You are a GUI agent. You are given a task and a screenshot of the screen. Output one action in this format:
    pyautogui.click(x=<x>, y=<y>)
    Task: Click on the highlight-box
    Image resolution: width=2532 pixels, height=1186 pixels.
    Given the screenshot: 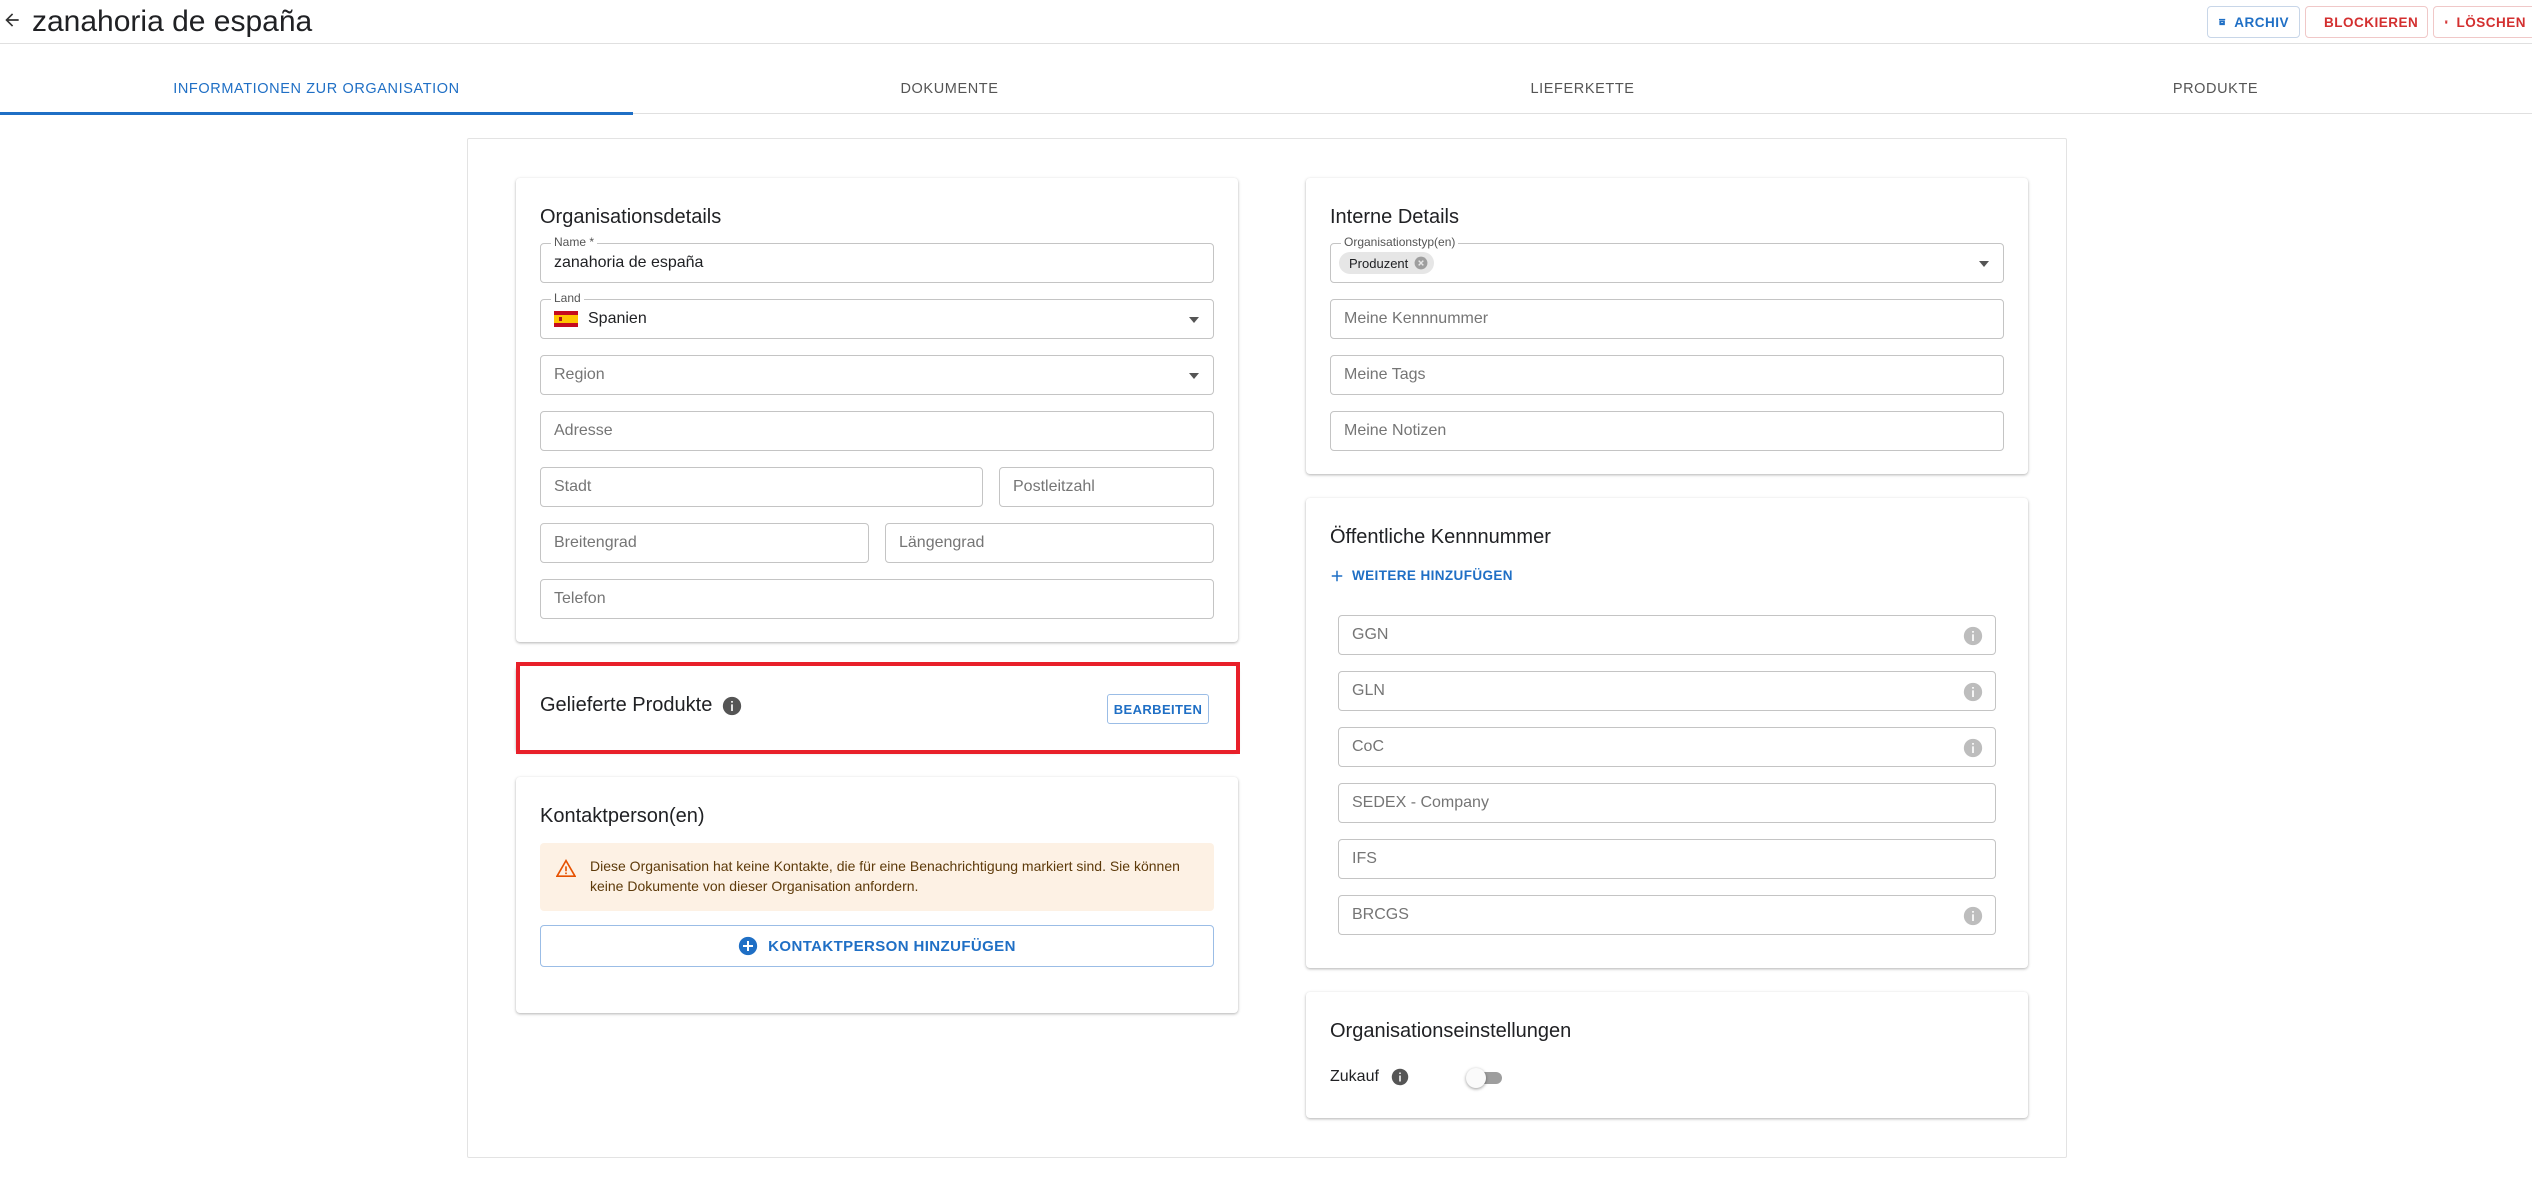 What is the action you would take?
    pyautogui.click(x=878, y=708)
    